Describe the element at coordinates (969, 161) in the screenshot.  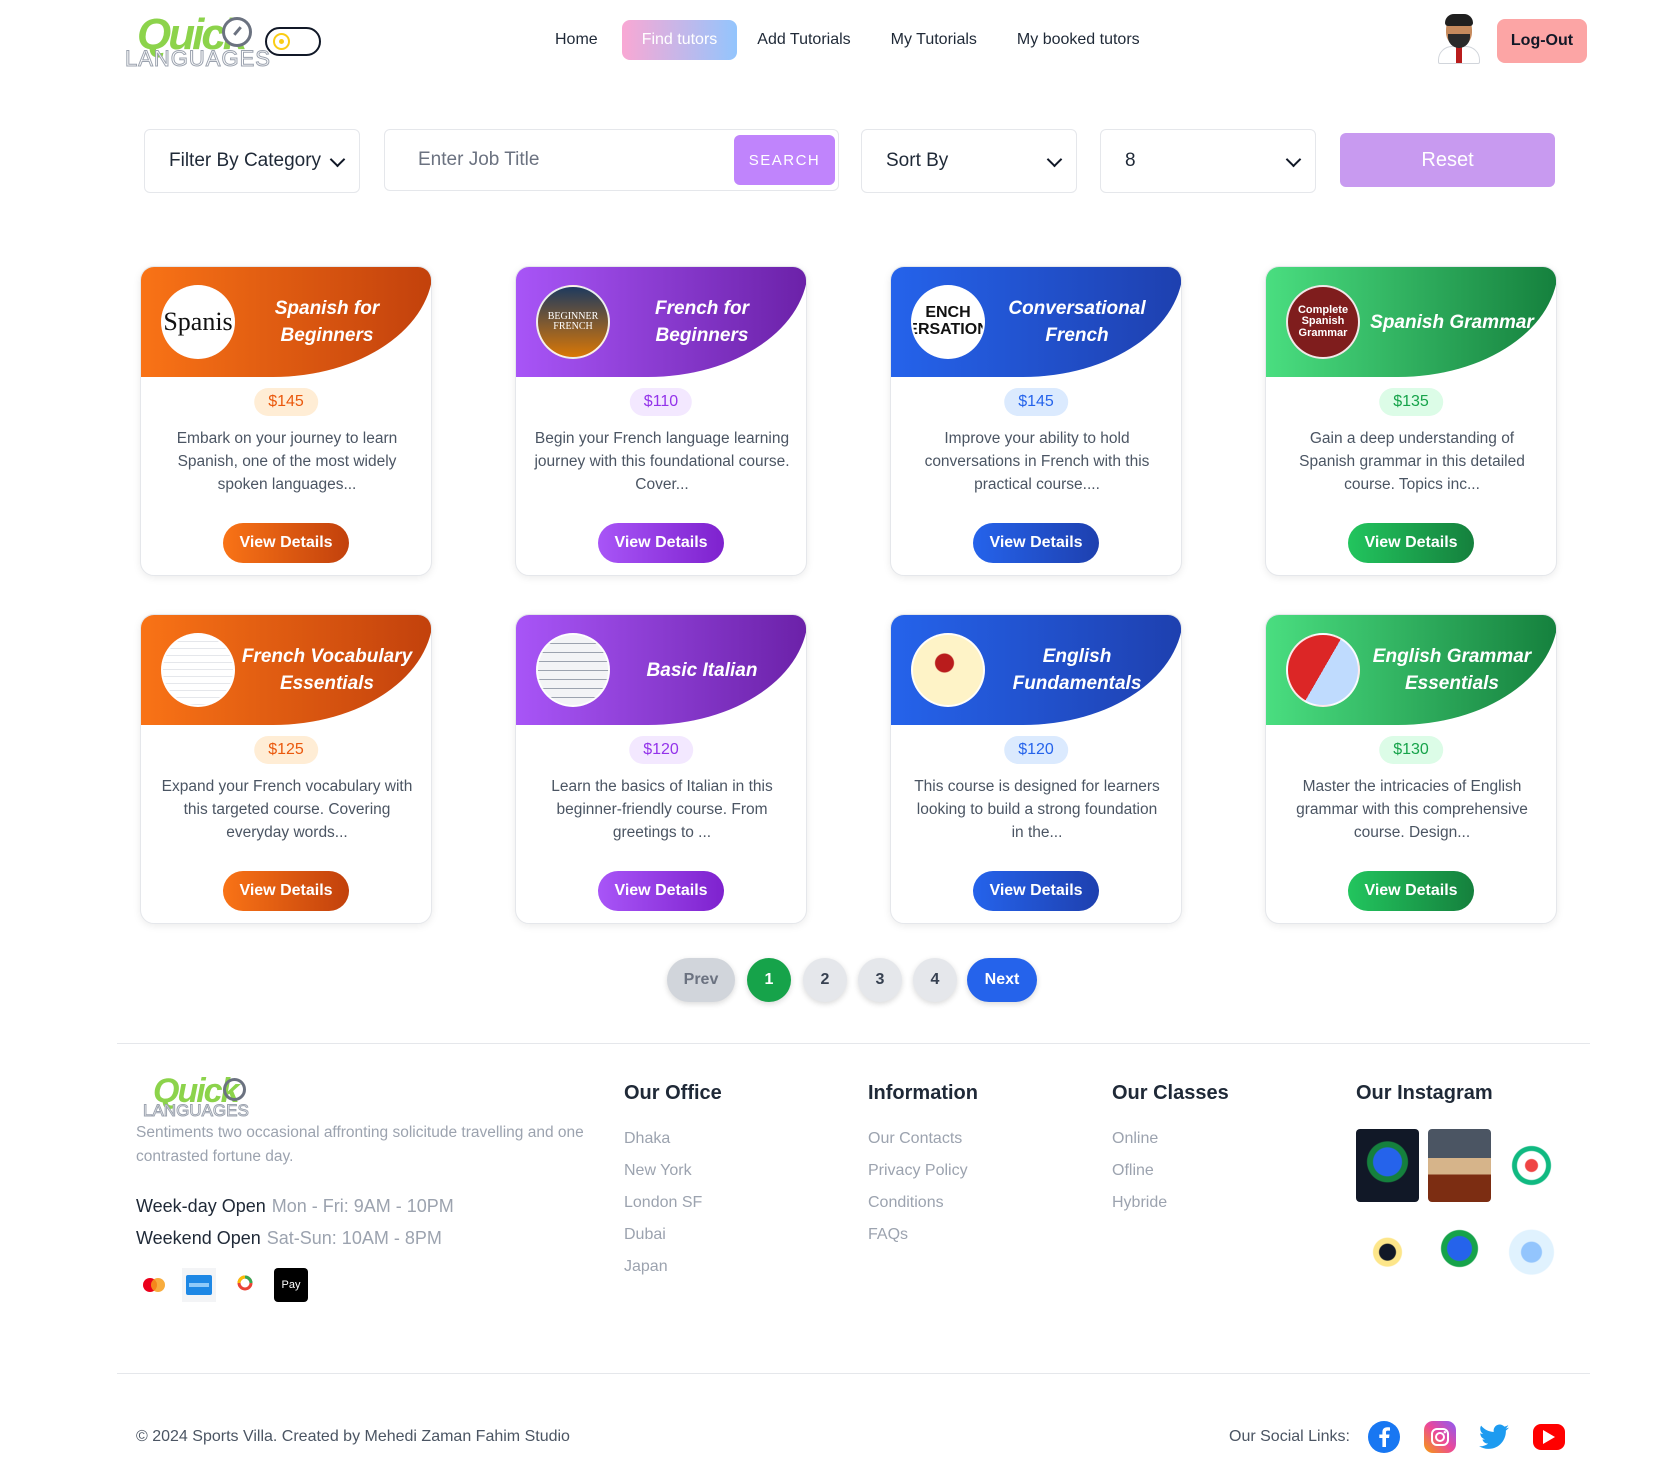
I see `sort-select: Sort By` at that location.